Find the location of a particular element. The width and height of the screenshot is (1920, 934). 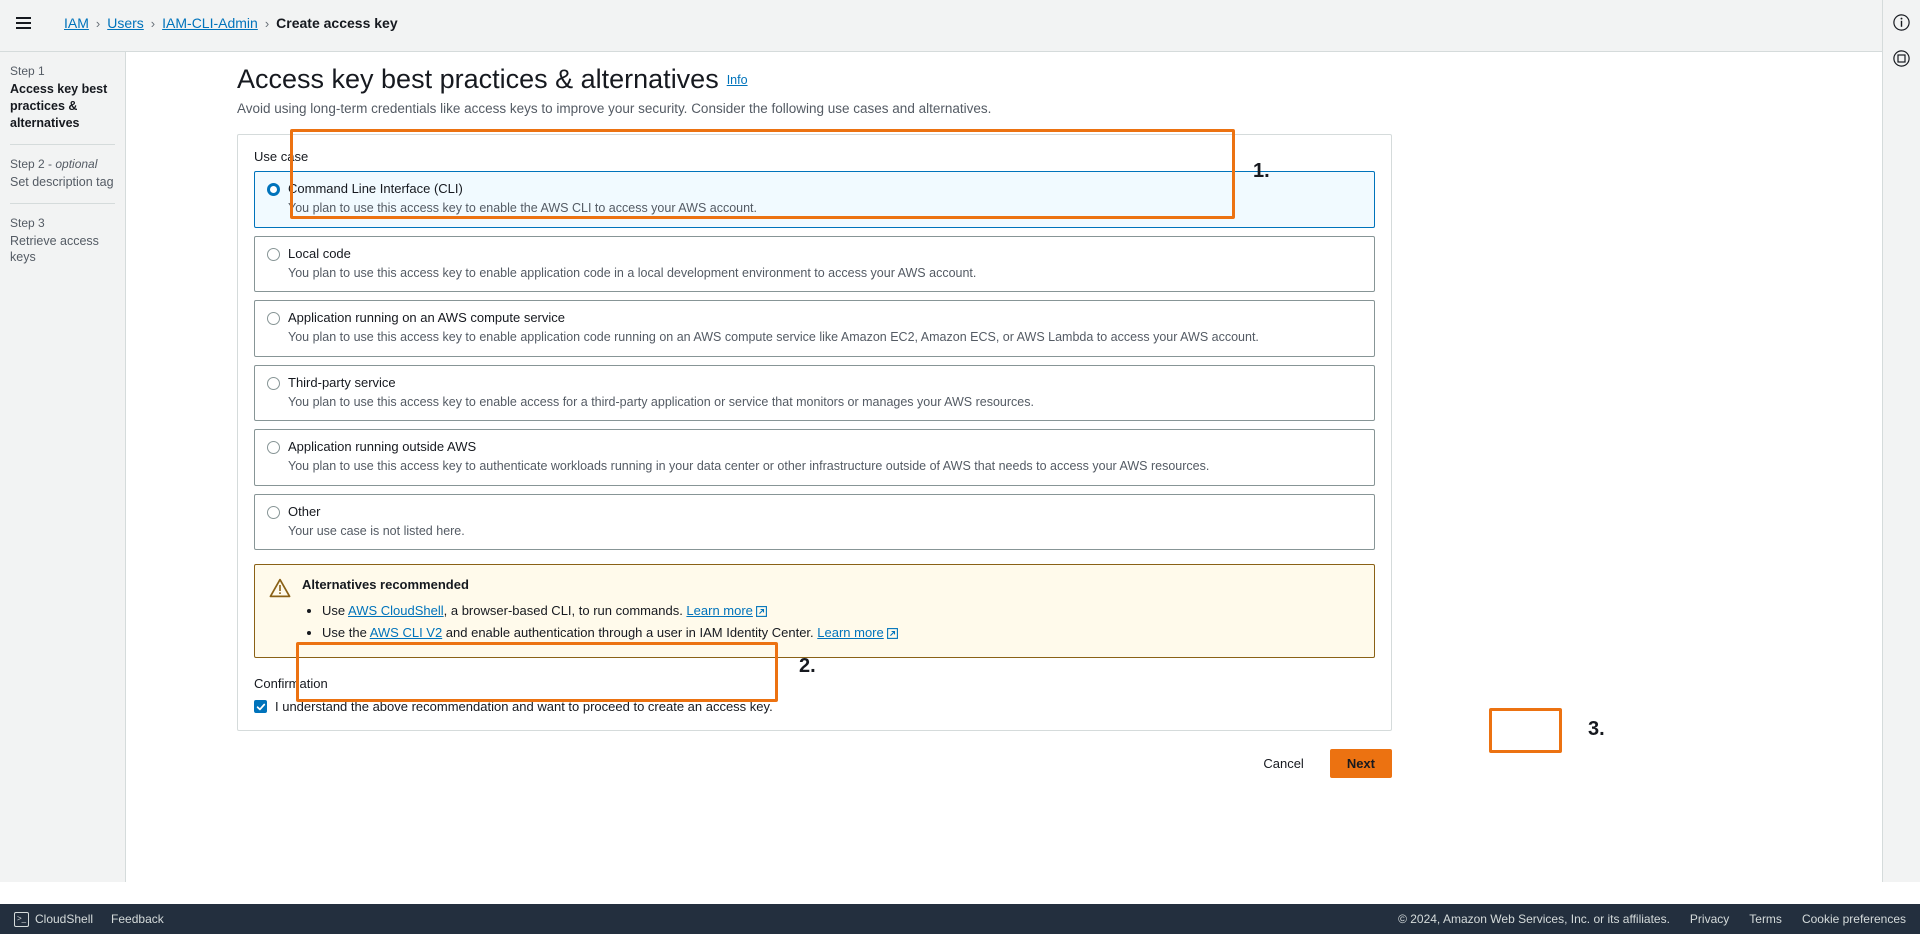

radio-label: Command Line Interface (CLI) is located at coordinates (375, 188).